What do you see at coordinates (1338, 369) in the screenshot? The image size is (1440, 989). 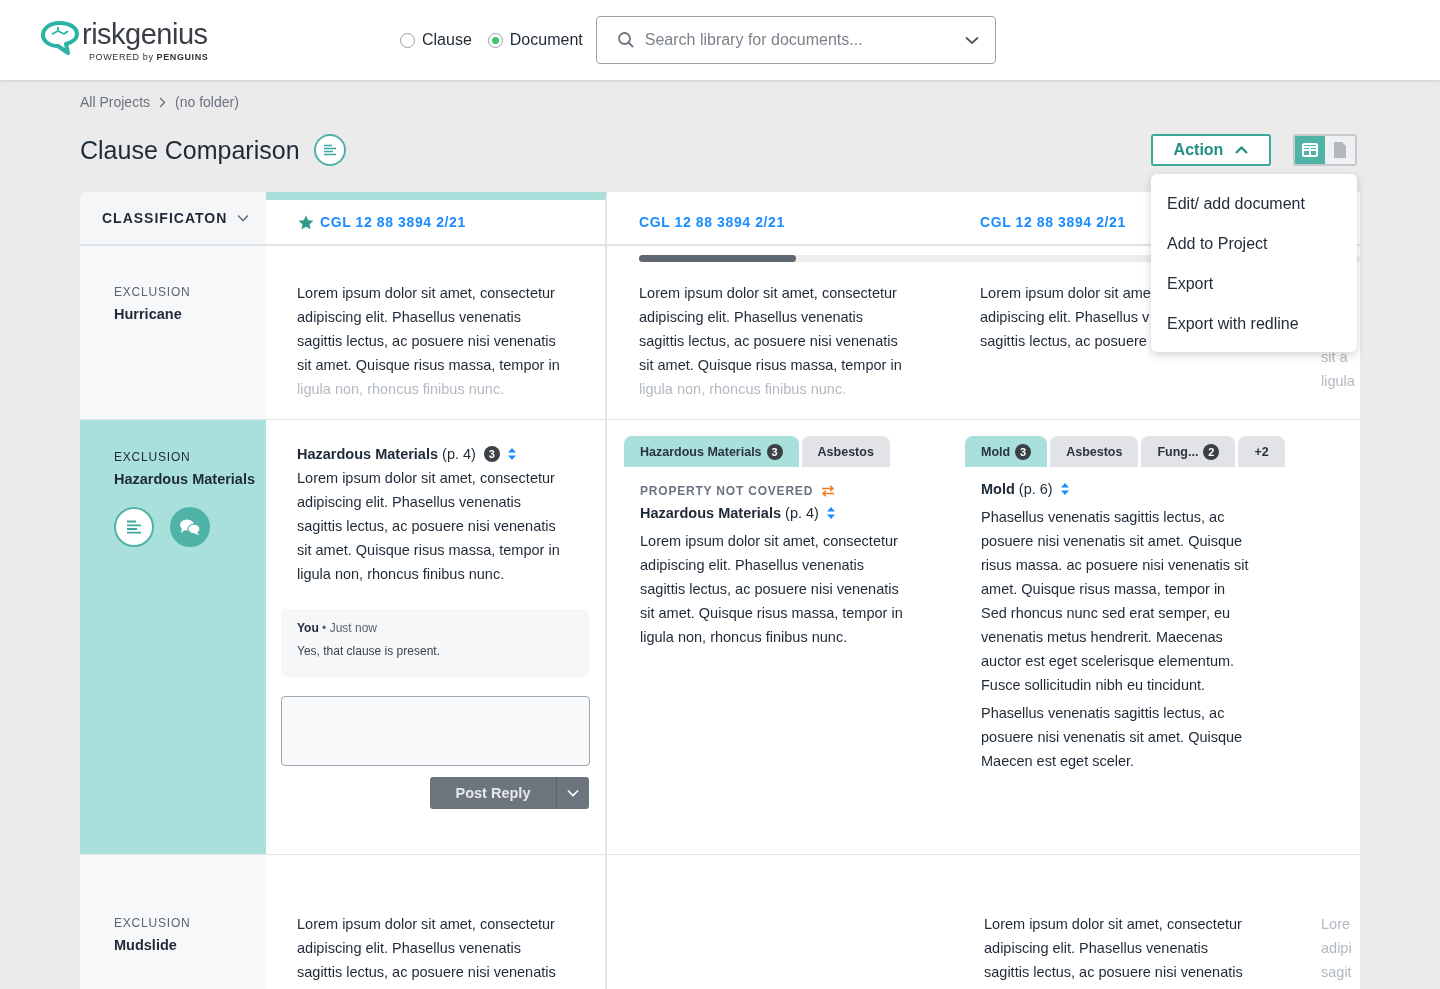 I see `clause-text: sit a ligula` at bounding box center [1338, 369].